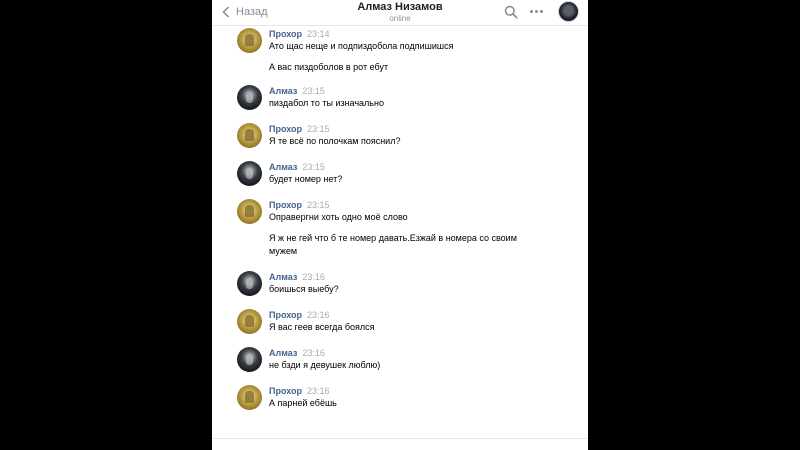  What do you see at coordinates (322, 327) in the screenshot?
I see `message-text: Я вас геев всегда боялся` at bounding box center [322, 327].